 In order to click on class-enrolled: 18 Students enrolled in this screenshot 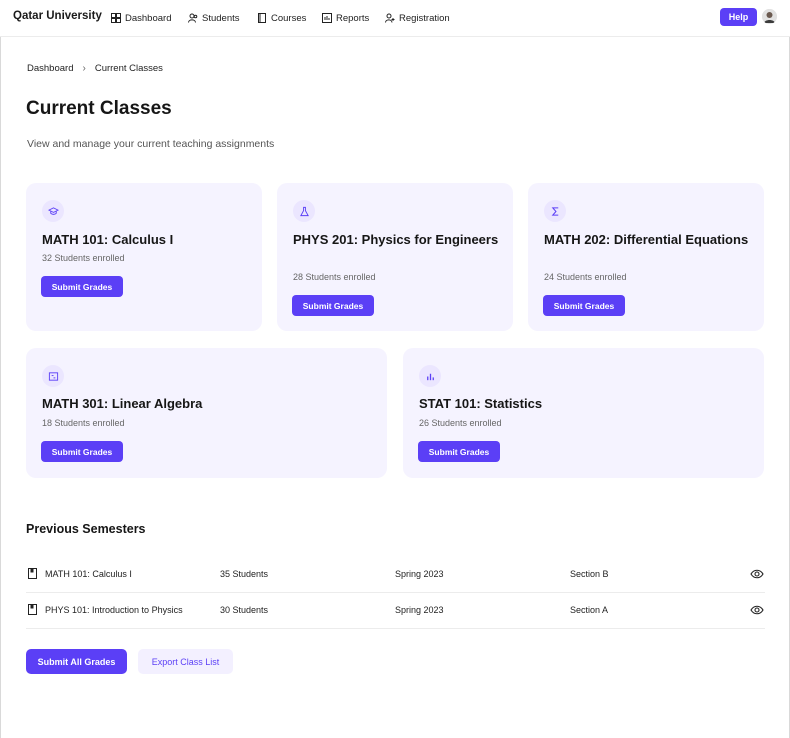, I will do `click(83, 423)`.